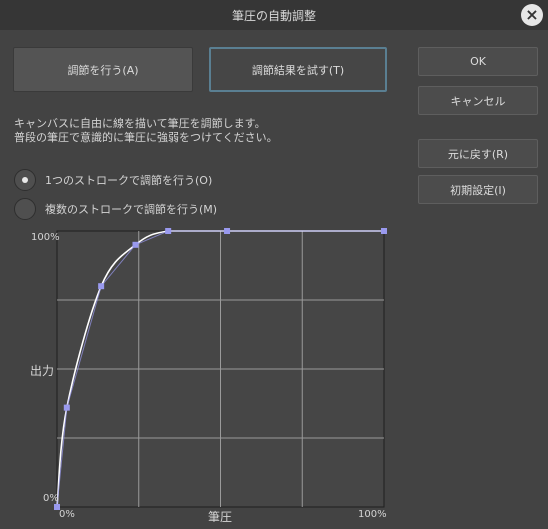 The height and width of the screenshot is (529, 548). I want to click on y-axis-min-label: 0%, so click(51, 498).